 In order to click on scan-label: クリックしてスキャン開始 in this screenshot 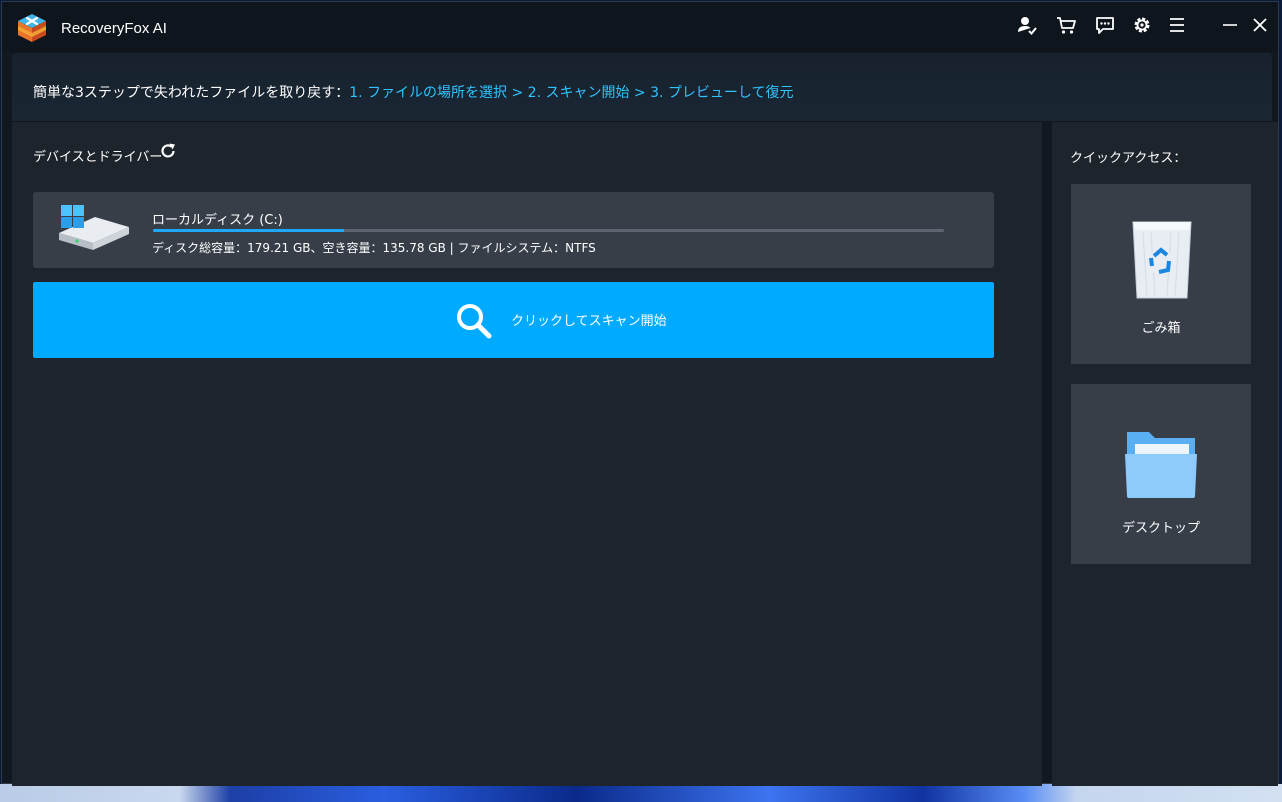, I will do `click(589, 321)`.